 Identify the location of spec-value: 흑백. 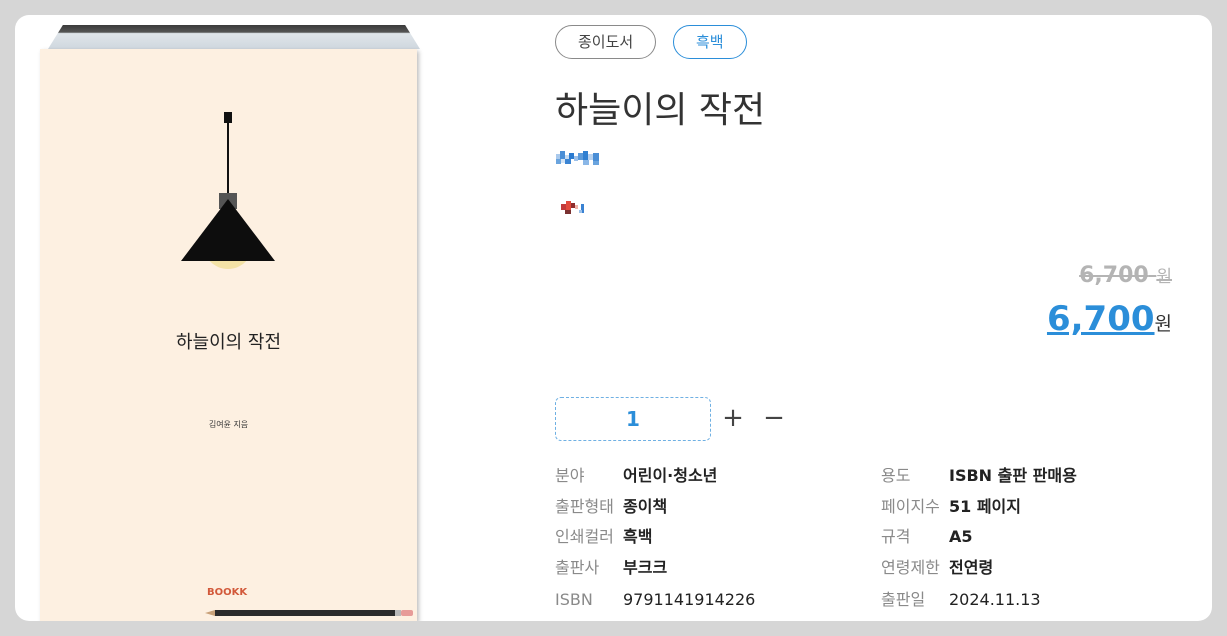
(638, 536).